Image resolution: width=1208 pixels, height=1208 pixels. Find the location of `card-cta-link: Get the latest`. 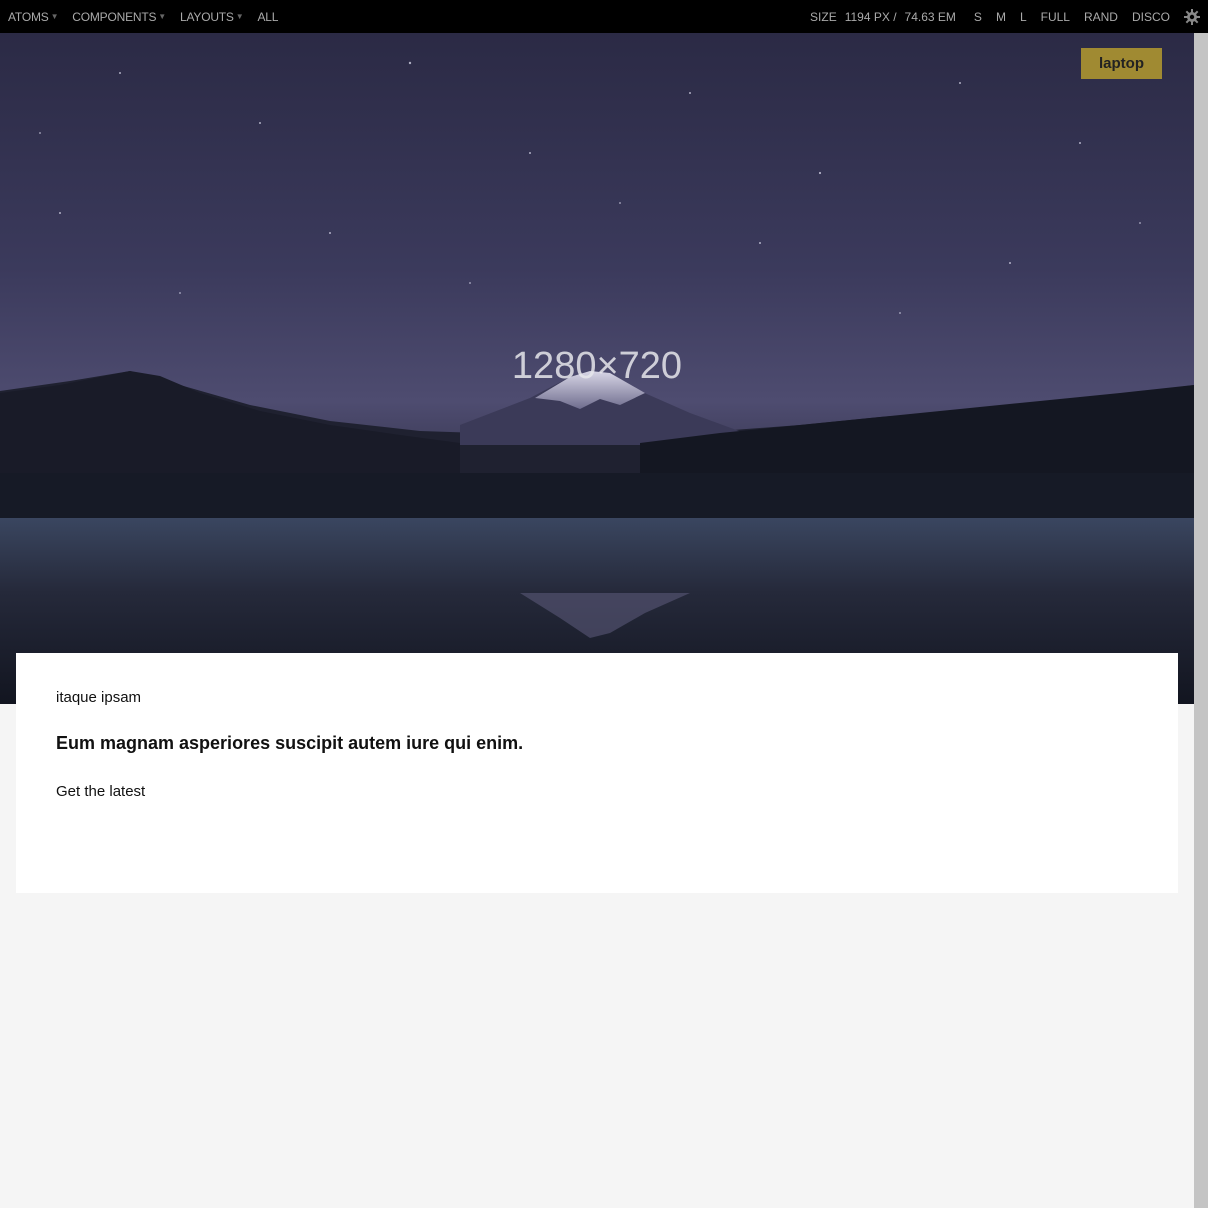

card-cta-link: Get the latest is located at coordinates (100, 791).